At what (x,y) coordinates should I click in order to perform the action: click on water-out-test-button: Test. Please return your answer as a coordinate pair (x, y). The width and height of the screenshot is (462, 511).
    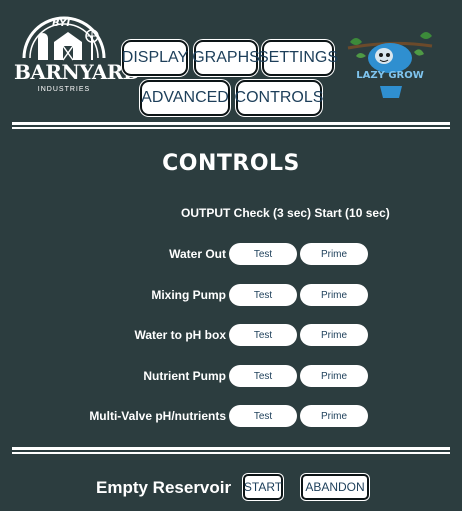
    Looking at the image, I should click on (263, 254).